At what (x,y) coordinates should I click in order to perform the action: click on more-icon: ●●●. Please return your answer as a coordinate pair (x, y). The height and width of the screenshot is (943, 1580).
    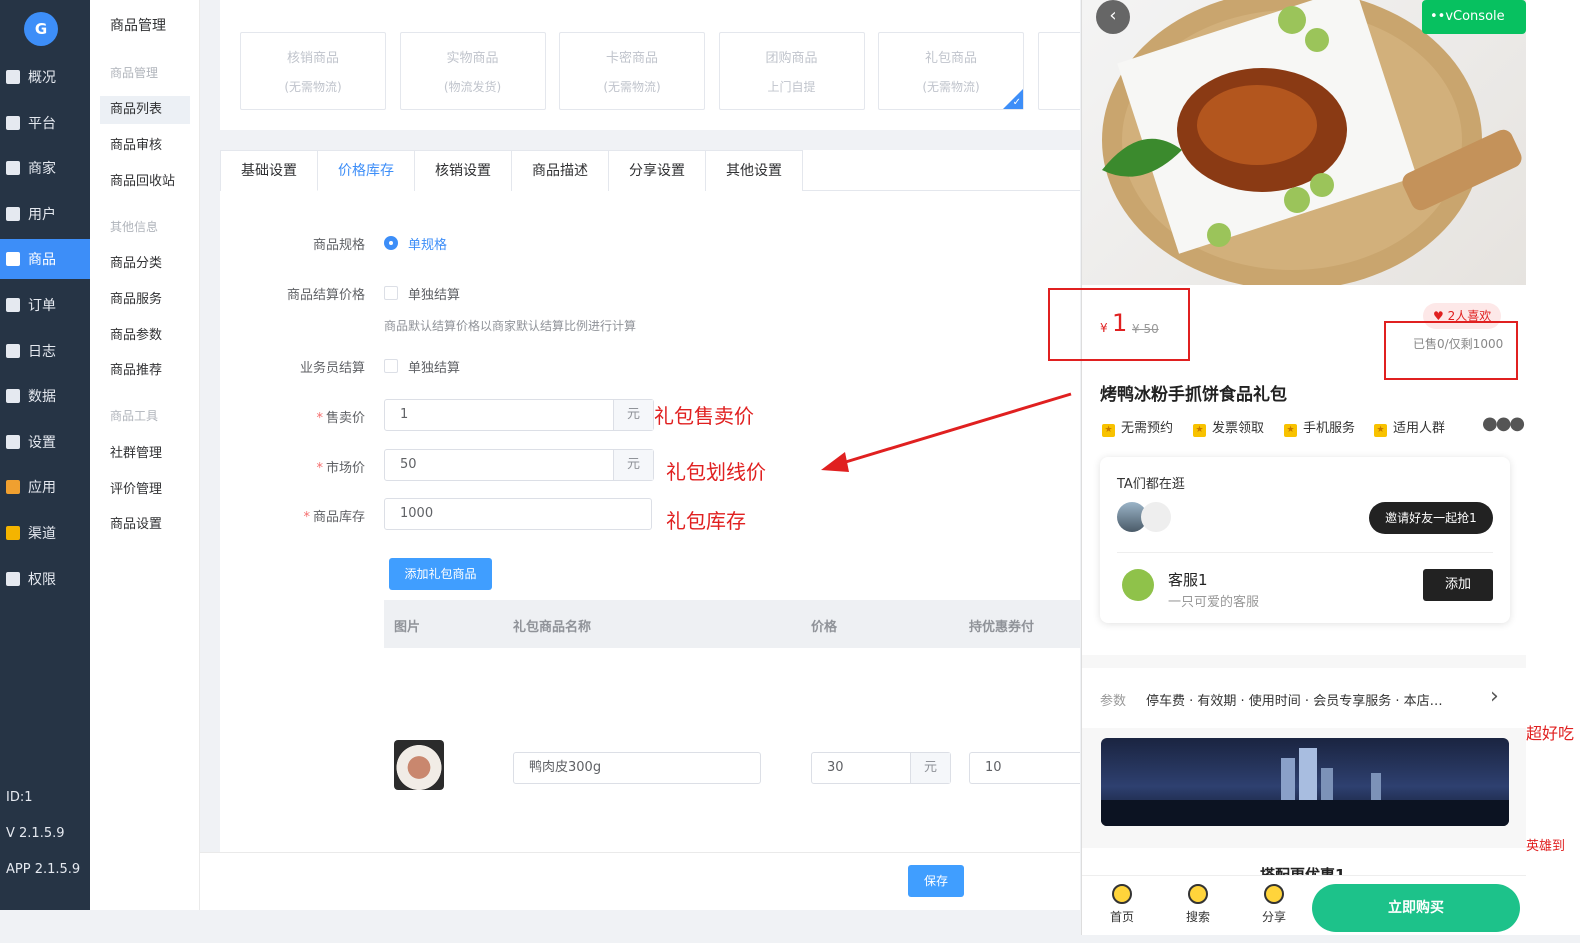
    Looking at the image, I should click on (1503, 423).